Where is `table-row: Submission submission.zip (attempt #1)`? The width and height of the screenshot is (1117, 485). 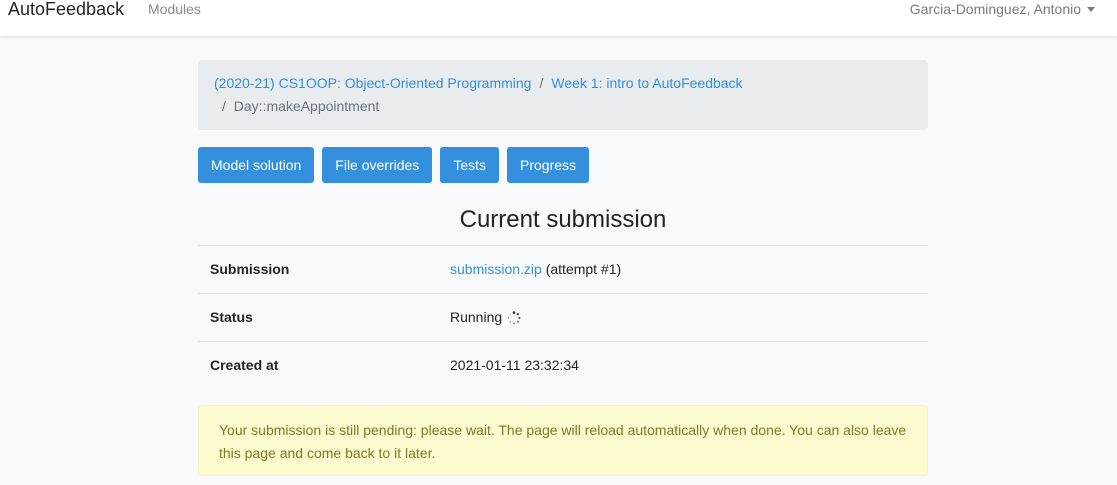 table-row: Submission submission.zip (attempt #1) is located at coordinates (563, 269).